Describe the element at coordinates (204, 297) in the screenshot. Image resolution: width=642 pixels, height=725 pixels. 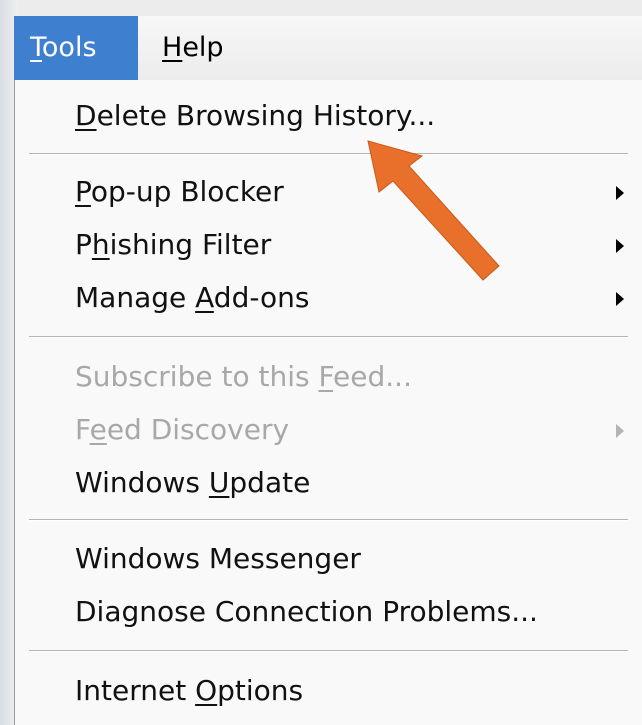
I see `mnemonic-a: A` at that location.